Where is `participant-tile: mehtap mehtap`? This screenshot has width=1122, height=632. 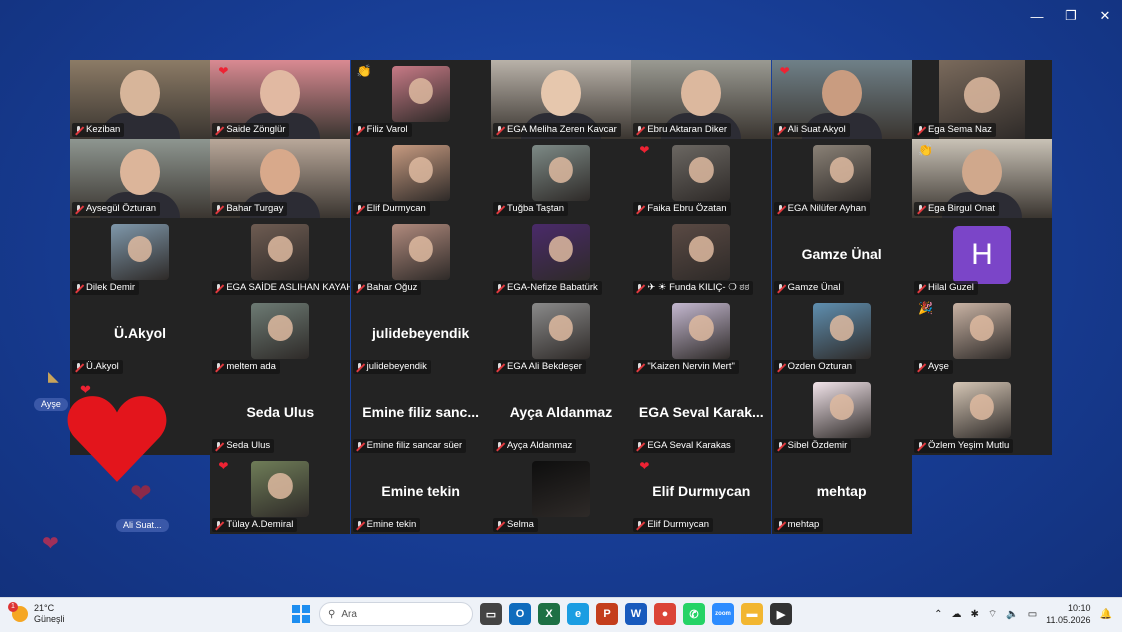 participant-tile: mehtap mehtap is located at coordinates (841, 494).